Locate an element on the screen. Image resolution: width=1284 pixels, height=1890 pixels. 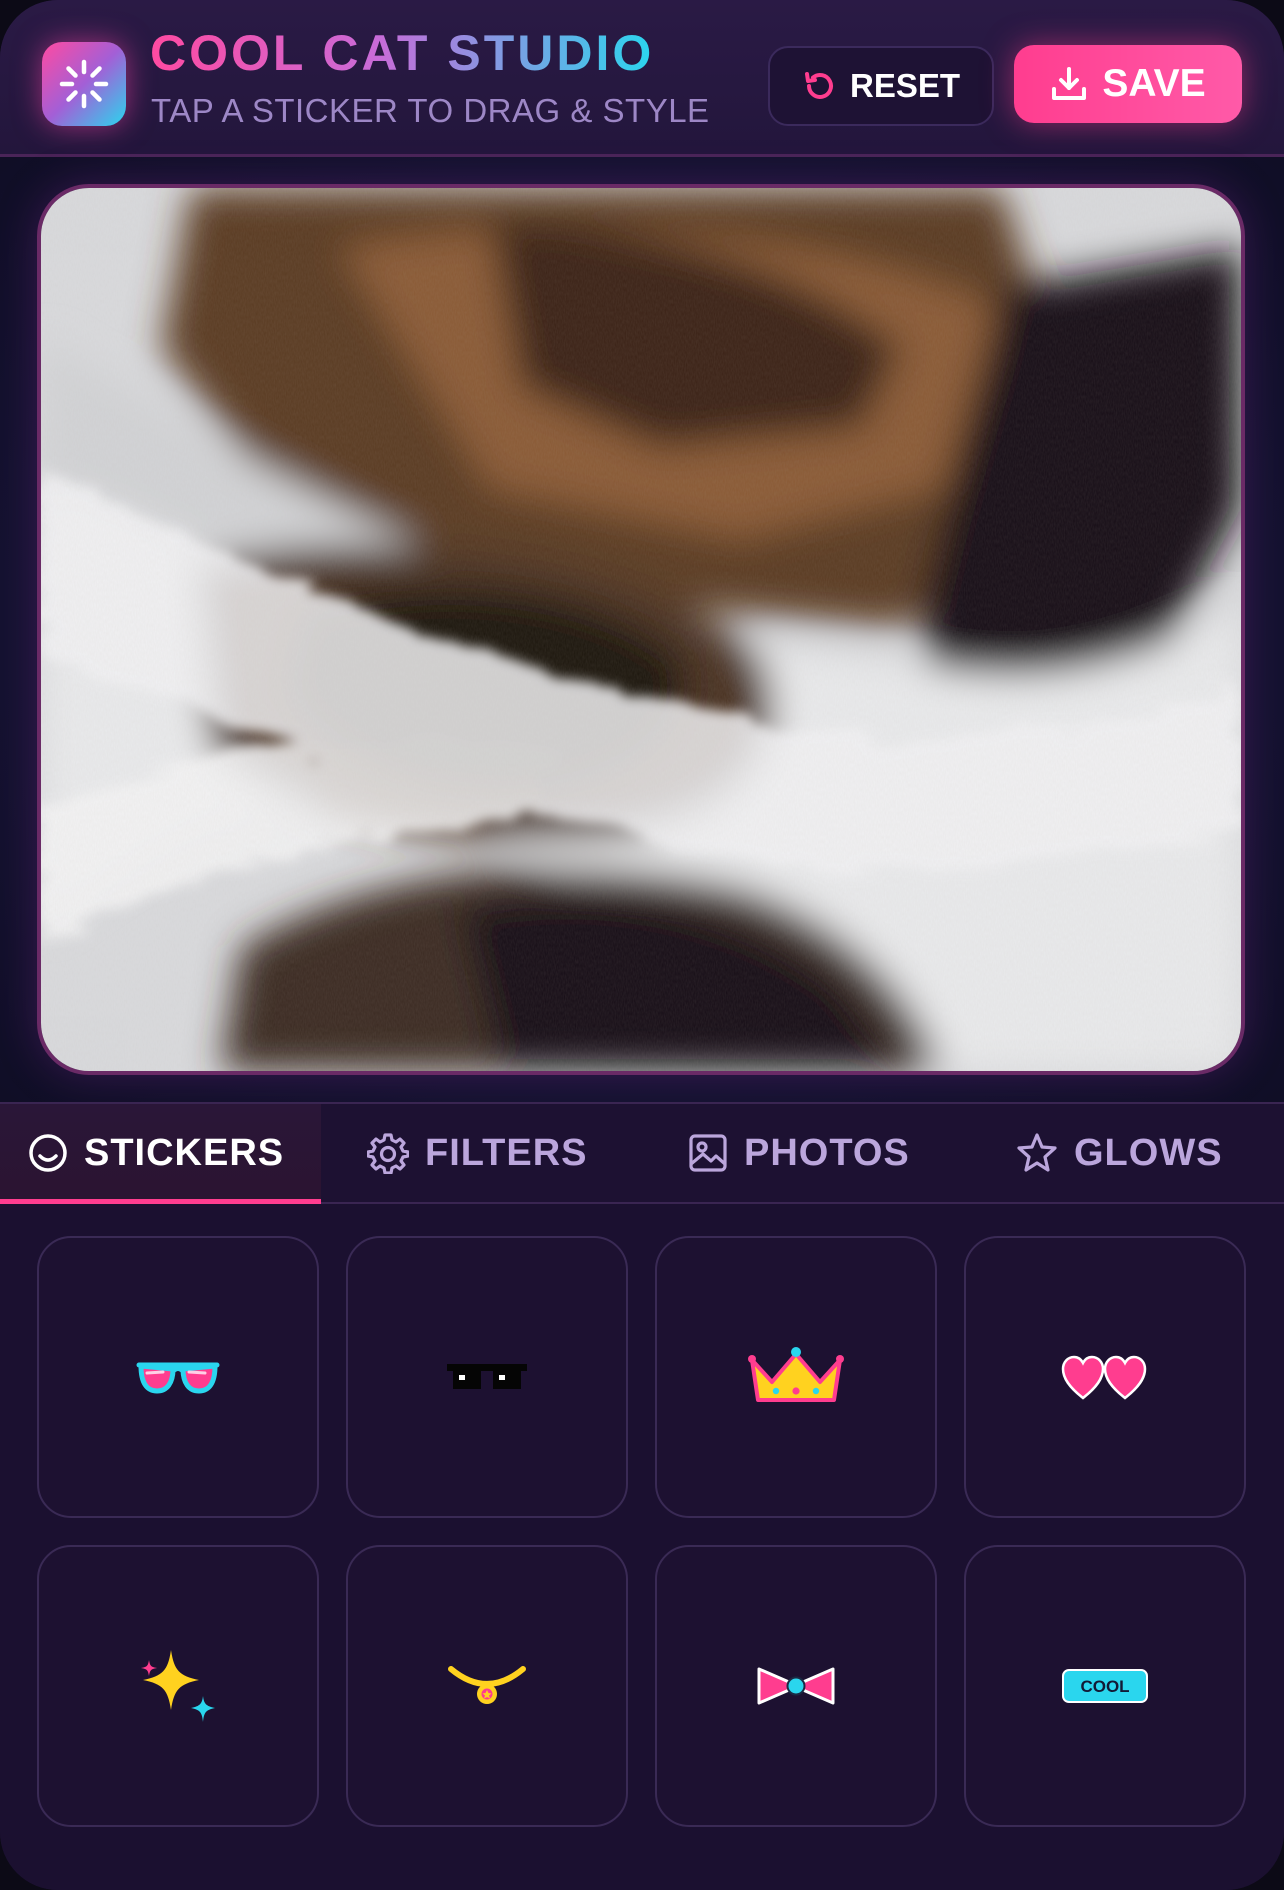
sticker-tile-heart-glasses is located at coordinates (178, 1377).